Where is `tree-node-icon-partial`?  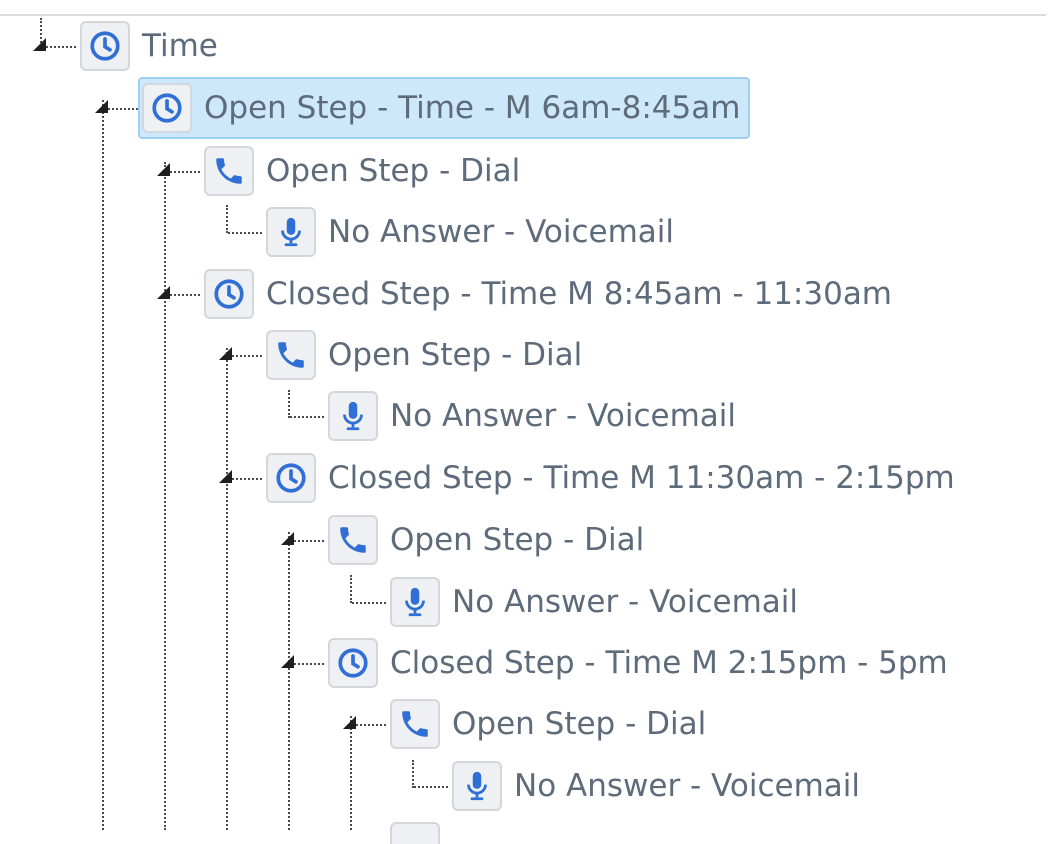
tree-node-icon-partial is located at coordinates (415, 833).